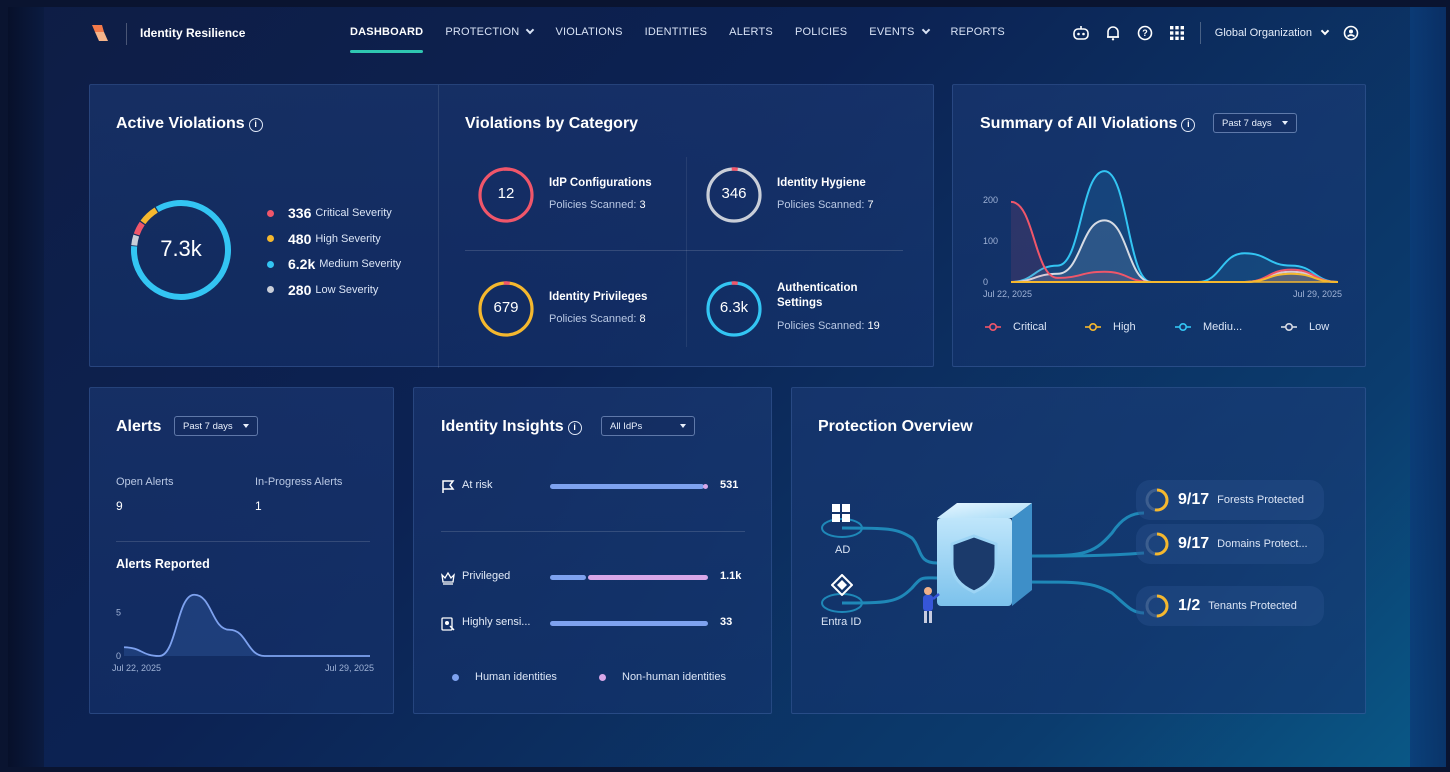 This screenshot has height=772, width=1450. Describe the element at coordinates (1079, 123) in the screenshot. I see `summary-title-text: Summary of All Violations` at that location.